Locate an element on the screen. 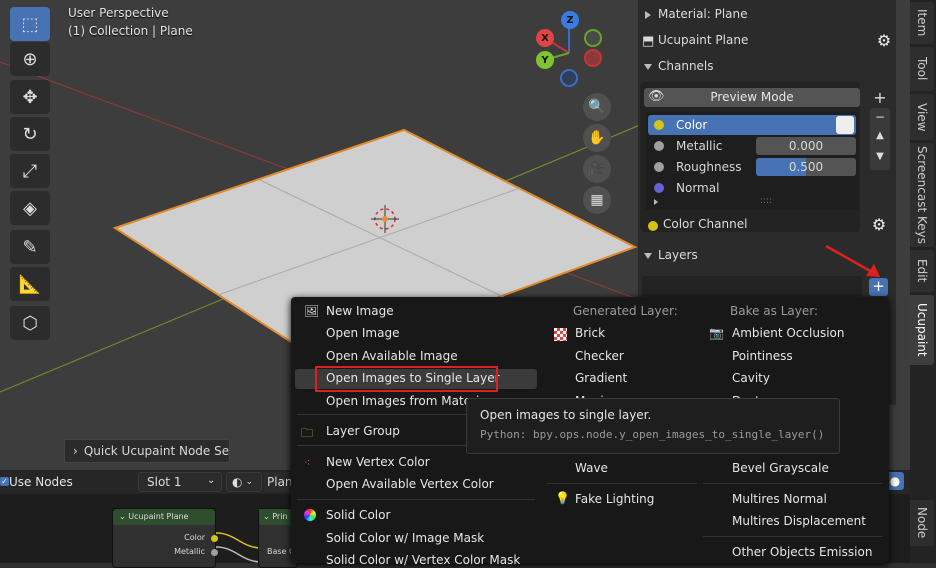  image-icon: 🖼 is located at coordinates (312, 311).